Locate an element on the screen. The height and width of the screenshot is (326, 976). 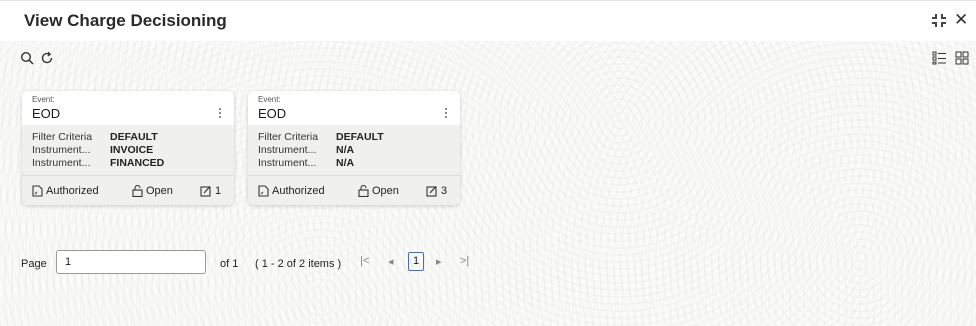
mod-count-text: 1 is located at coordinates (218, 191).